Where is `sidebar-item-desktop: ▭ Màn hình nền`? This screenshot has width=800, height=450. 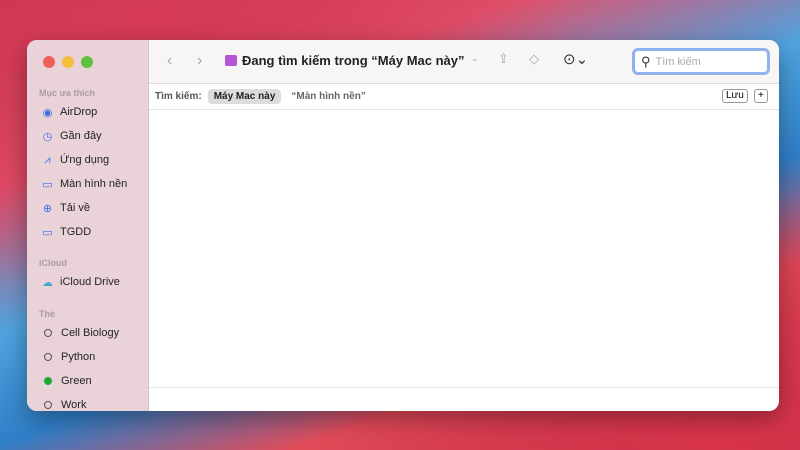 sidebar-item-desktop: ▭ Màn hình nền is located at coordinates (84, 184).